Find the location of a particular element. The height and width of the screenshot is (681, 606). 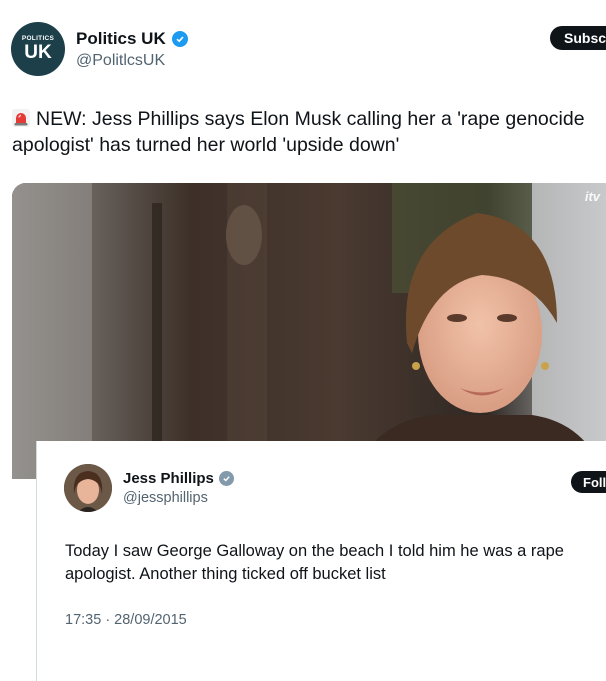

siren-emoji-icon is located at coordinates (21, 118).